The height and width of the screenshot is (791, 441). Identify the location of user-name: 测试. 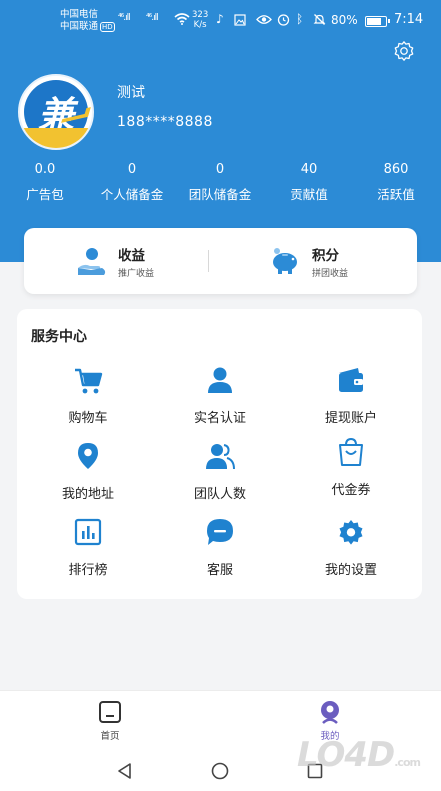
(131, 93).